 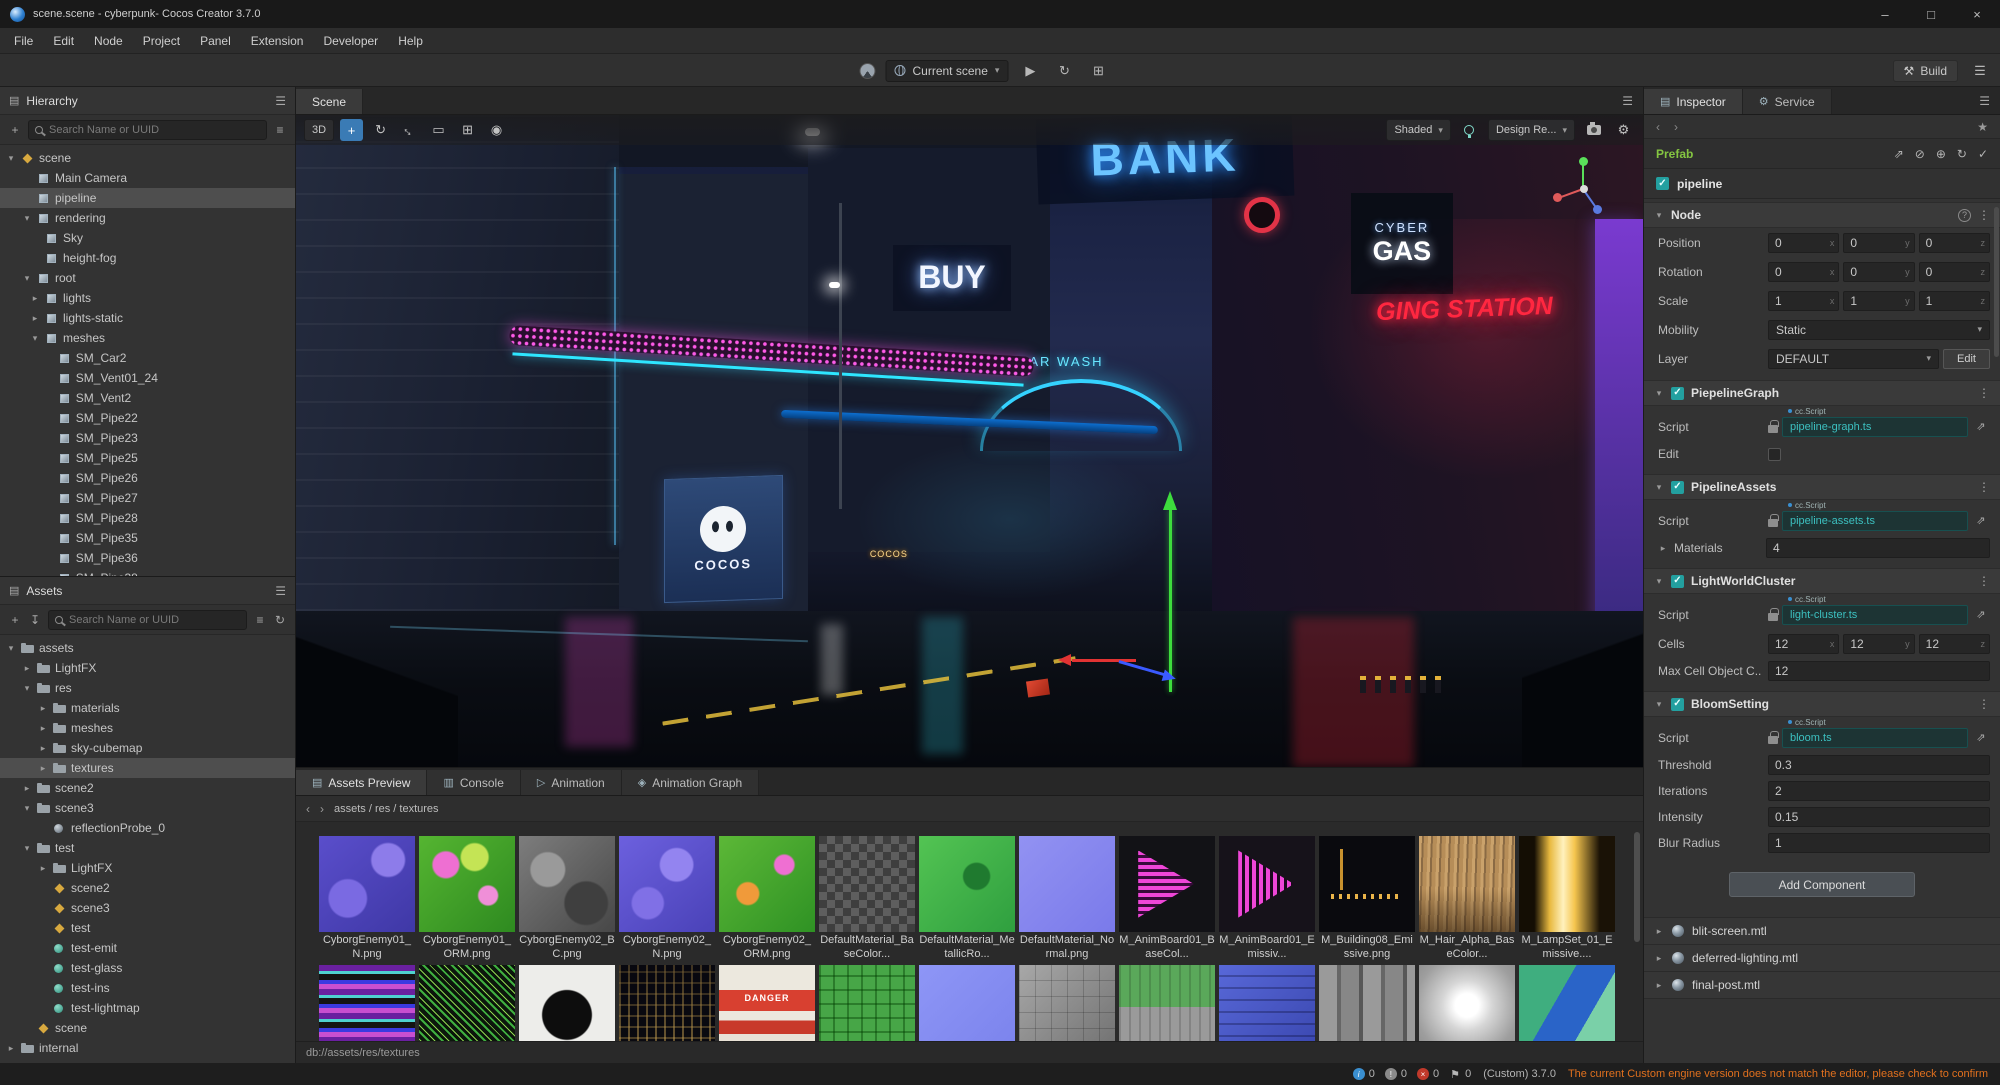 I want to click on asset-tree-row: scene, so click(x=147, y=1028).